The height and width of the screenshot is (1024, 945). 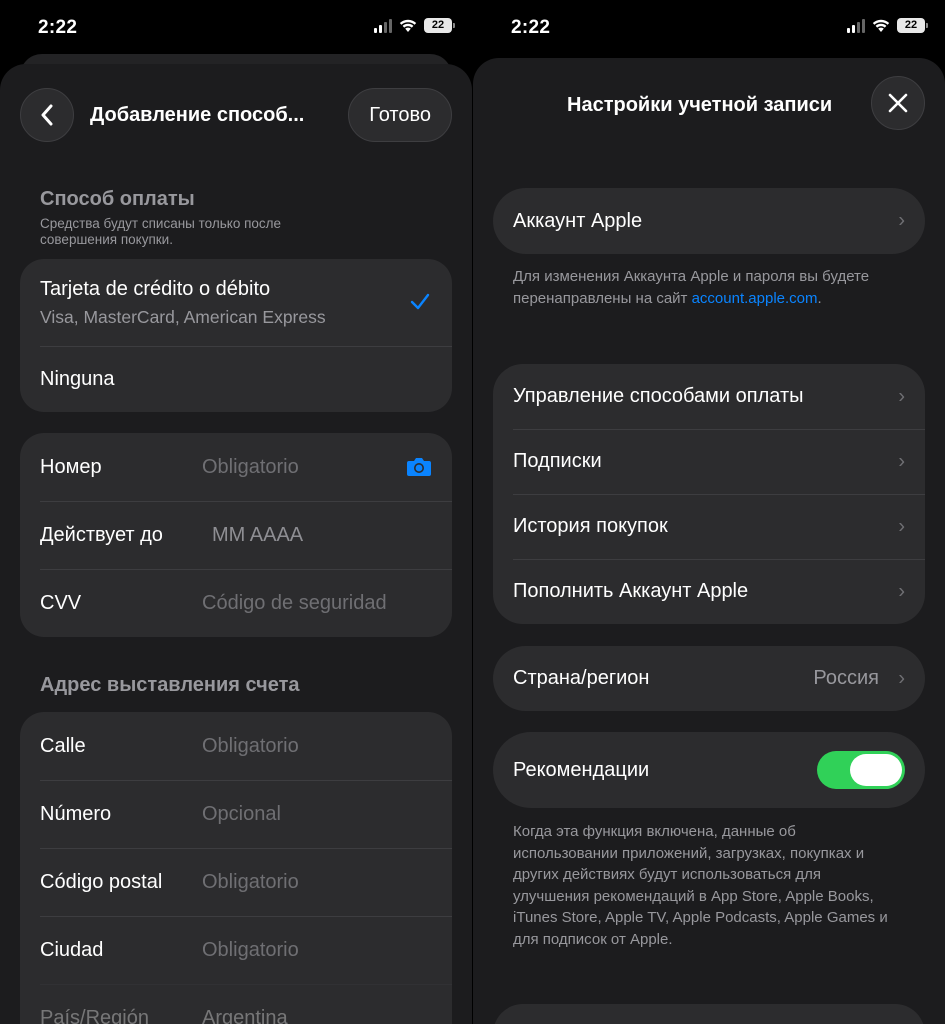 I want to click on account-apple-link: account.apple.com, so click(x=755, y=298).